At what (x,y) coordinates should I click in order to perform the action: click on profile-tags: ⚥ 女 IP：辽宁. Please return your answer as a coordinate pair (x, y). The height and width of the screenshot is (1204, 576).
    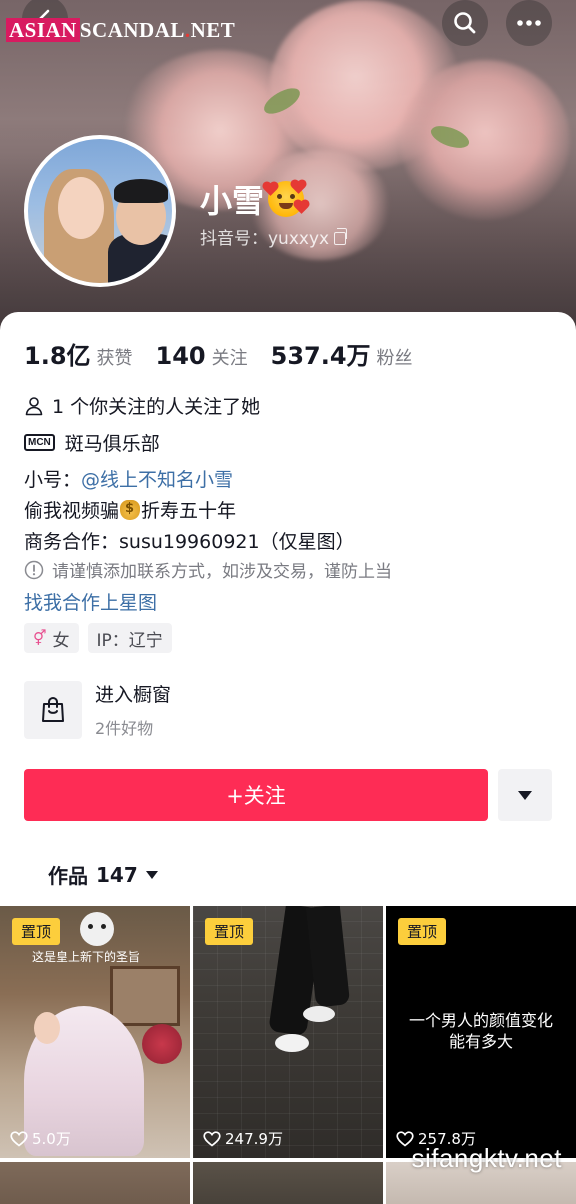
    Looking at the image, I should click on (102, 638).